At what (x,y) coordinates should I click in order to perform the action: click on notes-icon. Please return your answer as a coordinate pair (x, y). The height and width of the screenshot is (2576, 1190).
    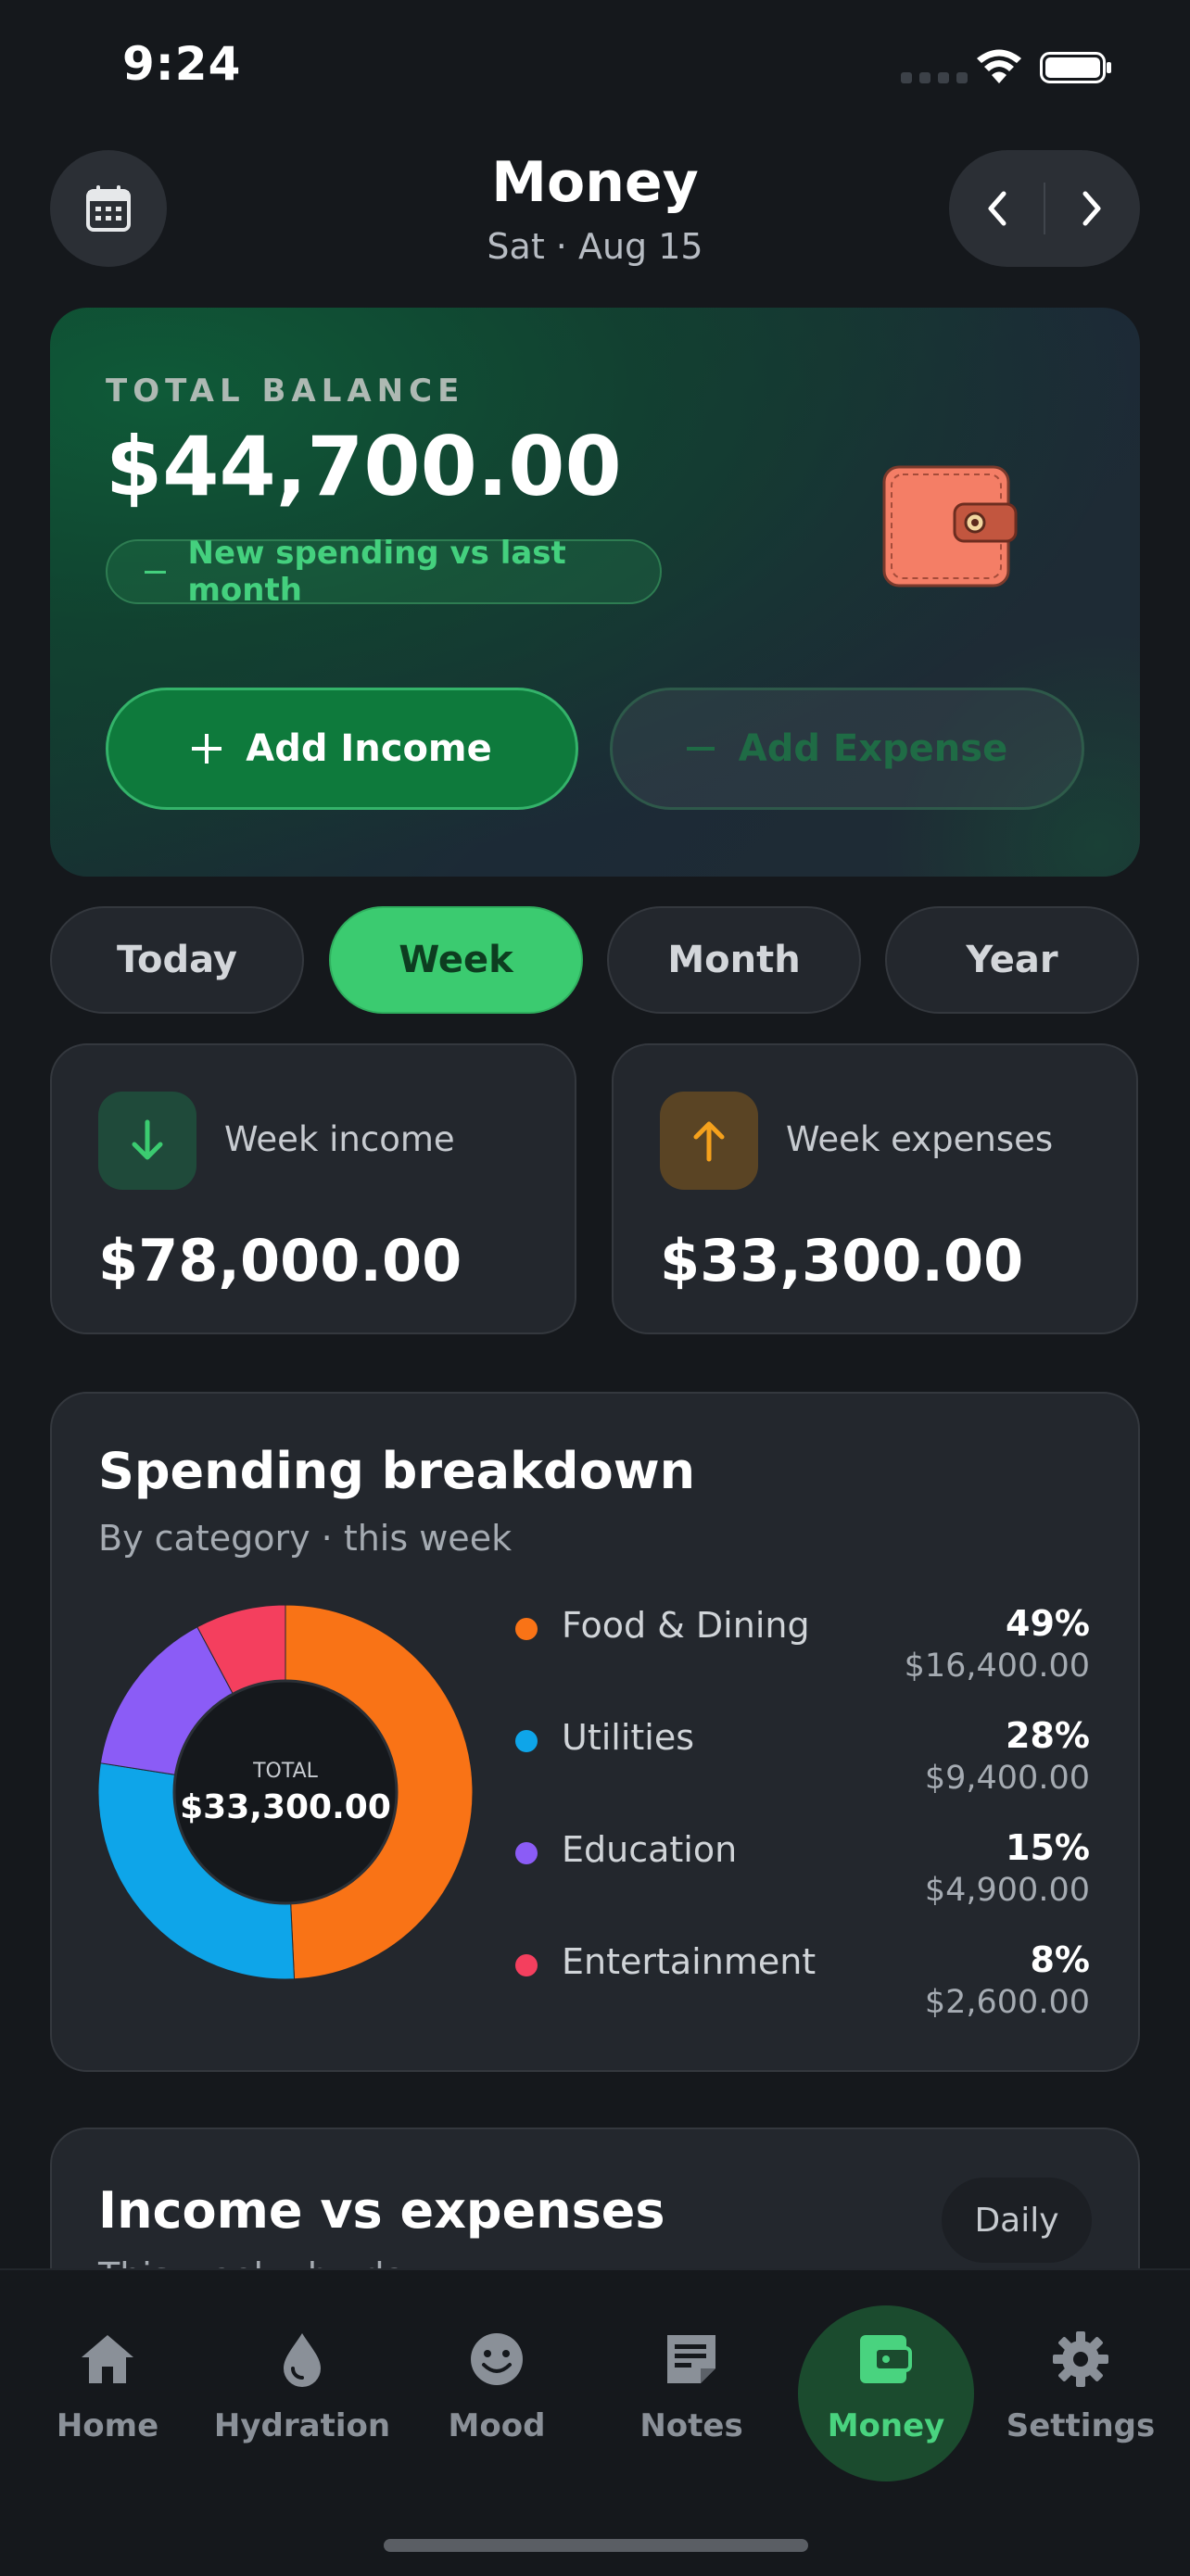
    Looking at the image, I should click on (691, 2359).